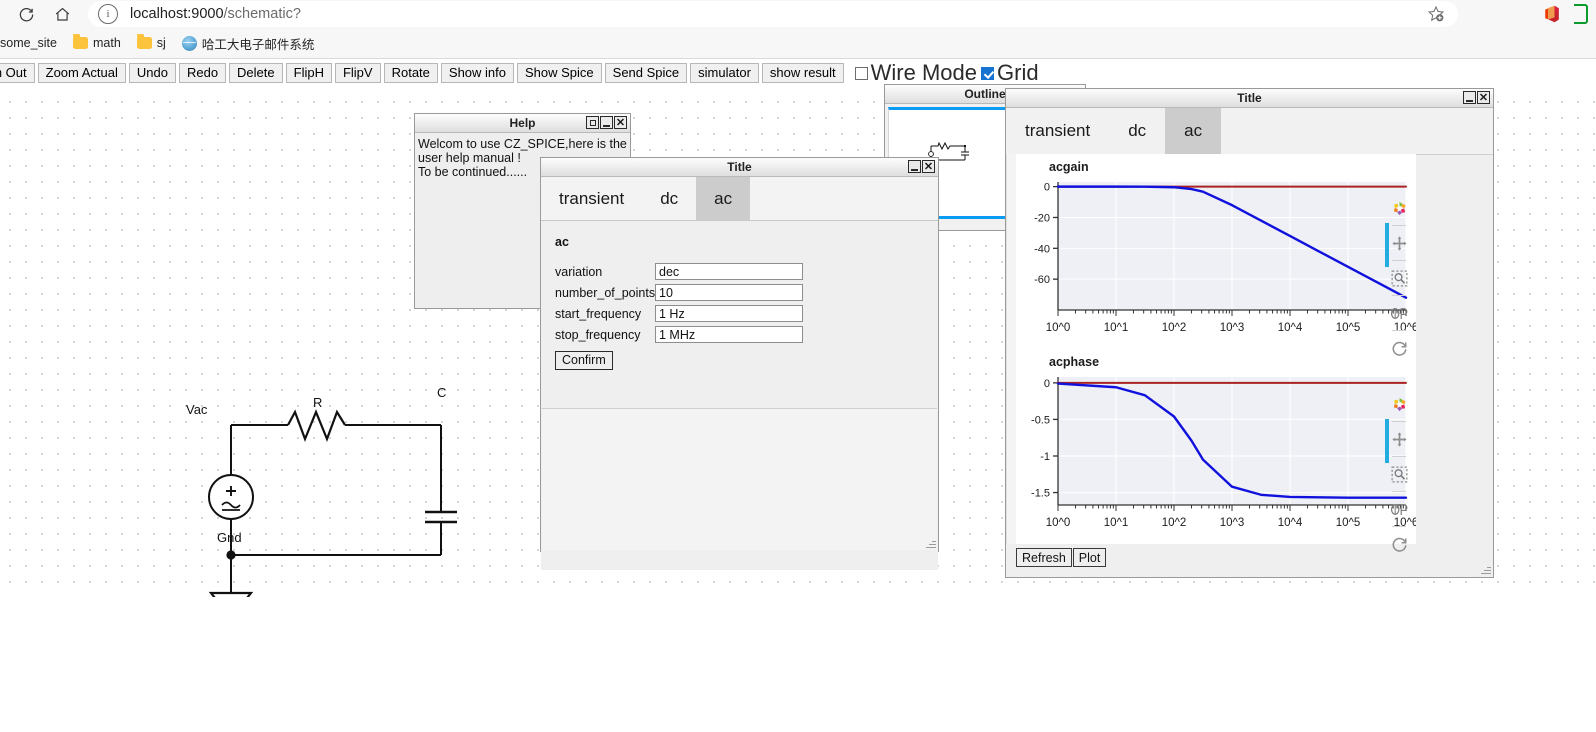  Describe the element at coordinates (861, 73) in the screenshot. I see `wire-mode-box` at that location.